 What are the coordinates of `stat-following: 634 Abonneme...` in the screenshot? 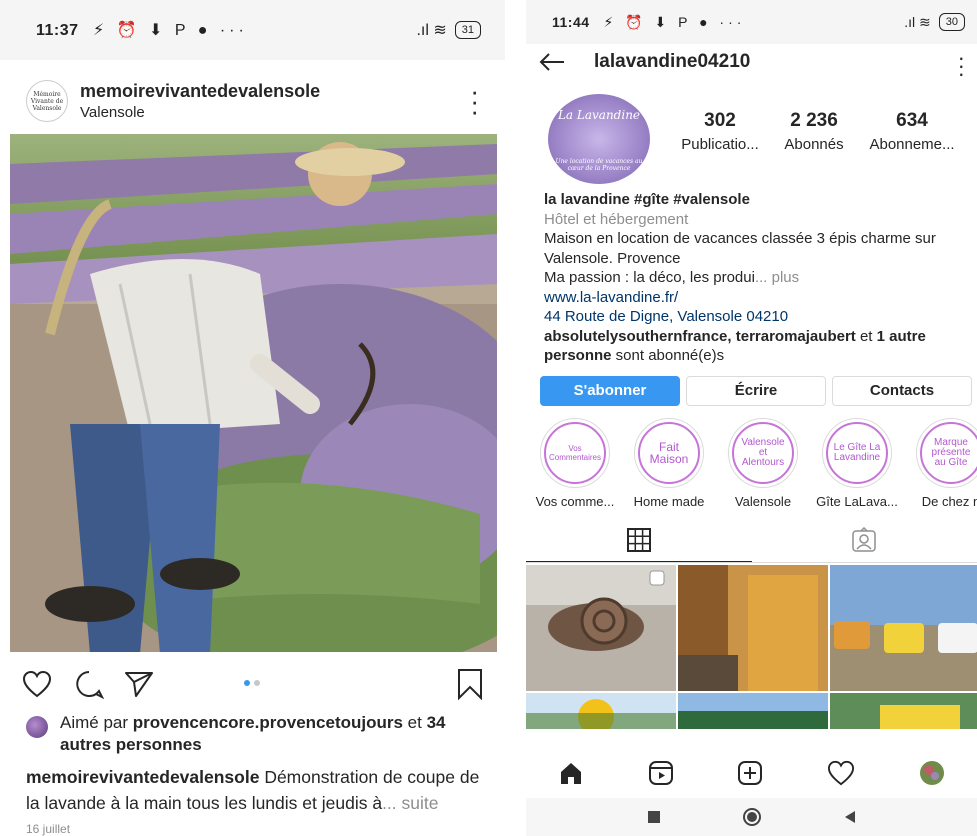 It's located at (912, 131).